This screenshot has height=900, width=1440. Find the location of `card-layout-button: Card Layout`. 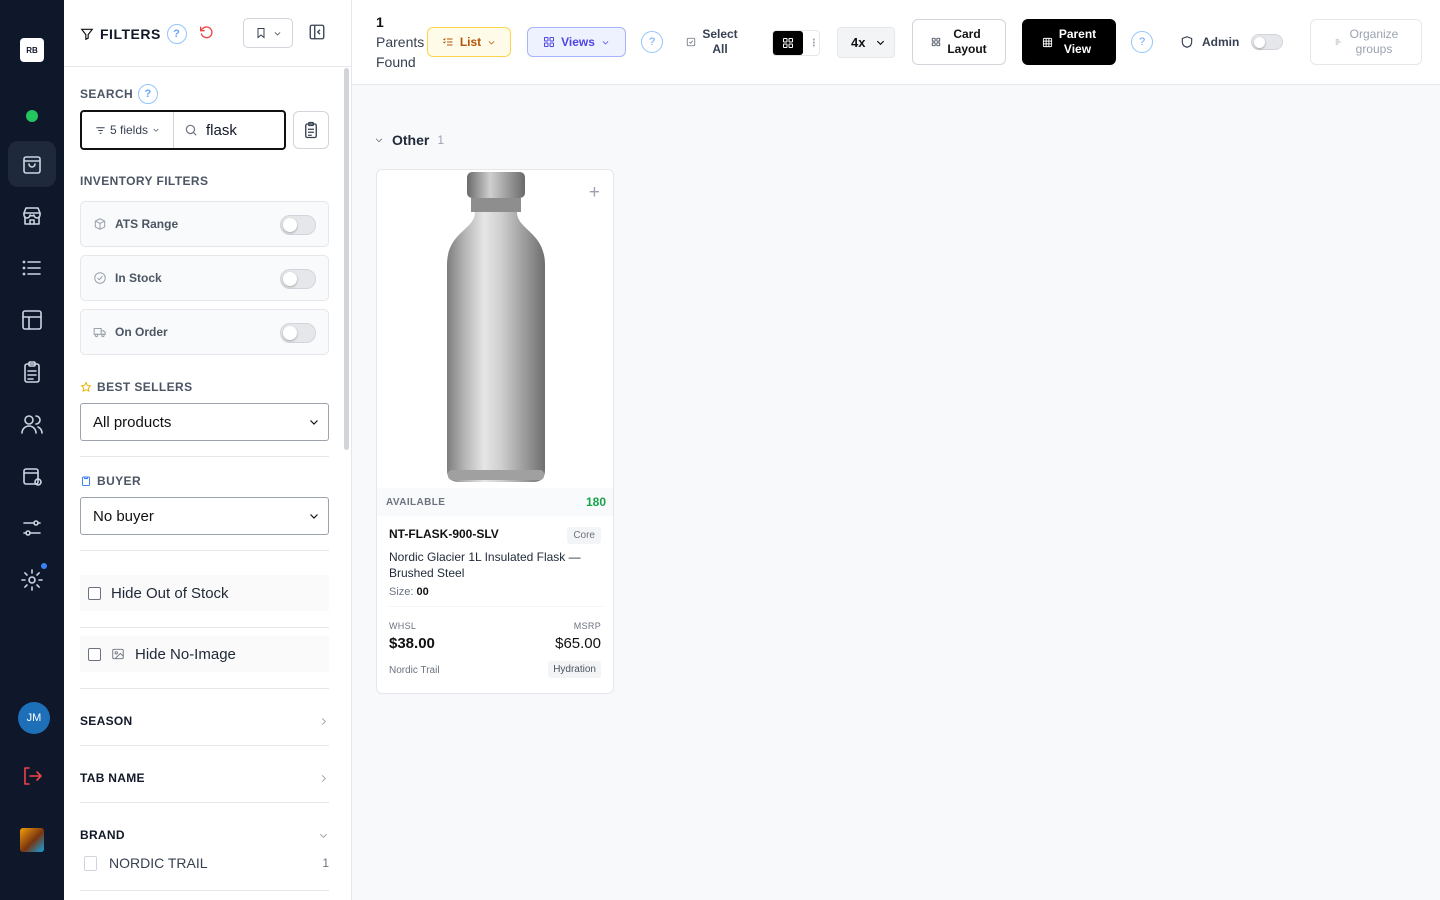

card-layout-button: Card Layout is located at coordinates (959, 42).